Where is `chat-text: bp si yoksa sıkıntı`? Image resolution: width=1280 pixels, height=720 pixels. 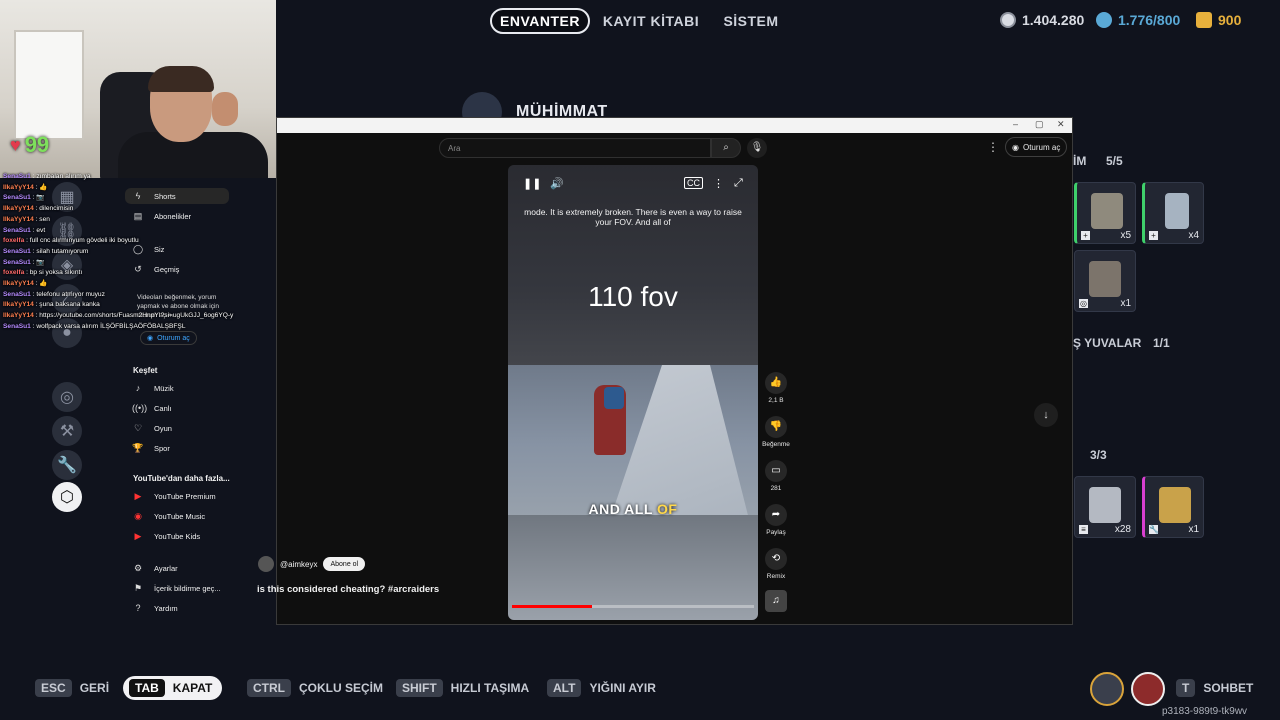
chat-text: bp si yoksa sıkıntı is located at coordinates (56, 273).